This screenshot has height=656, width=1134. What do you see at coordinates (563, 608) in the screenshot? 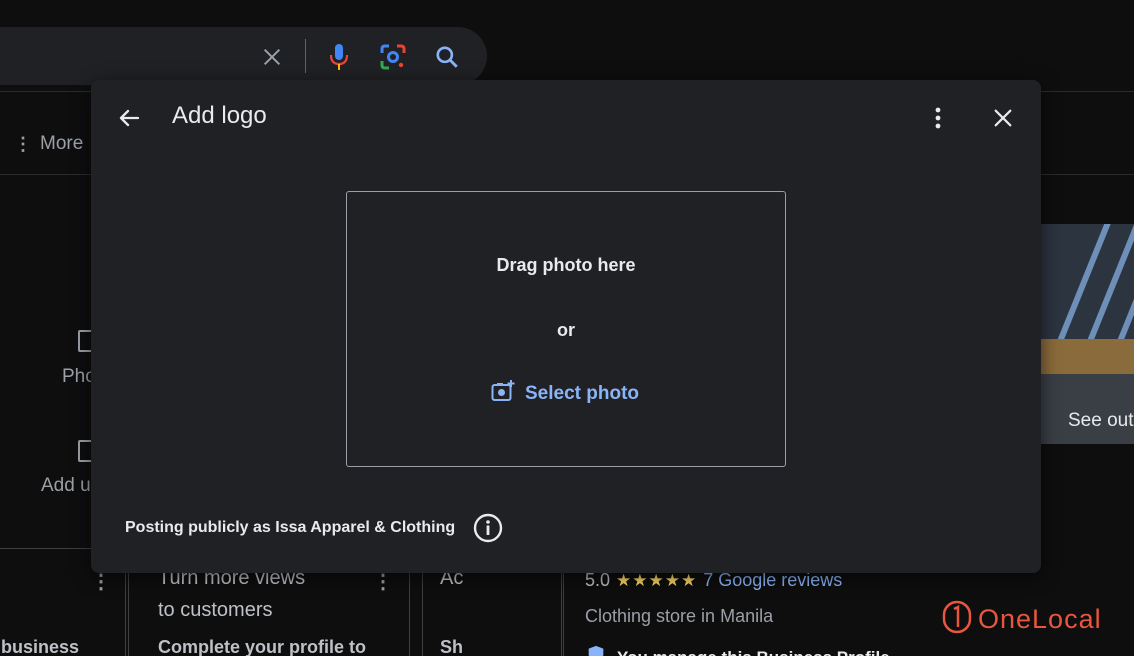
I see `panel-divider` at bounding box center [563, 608].